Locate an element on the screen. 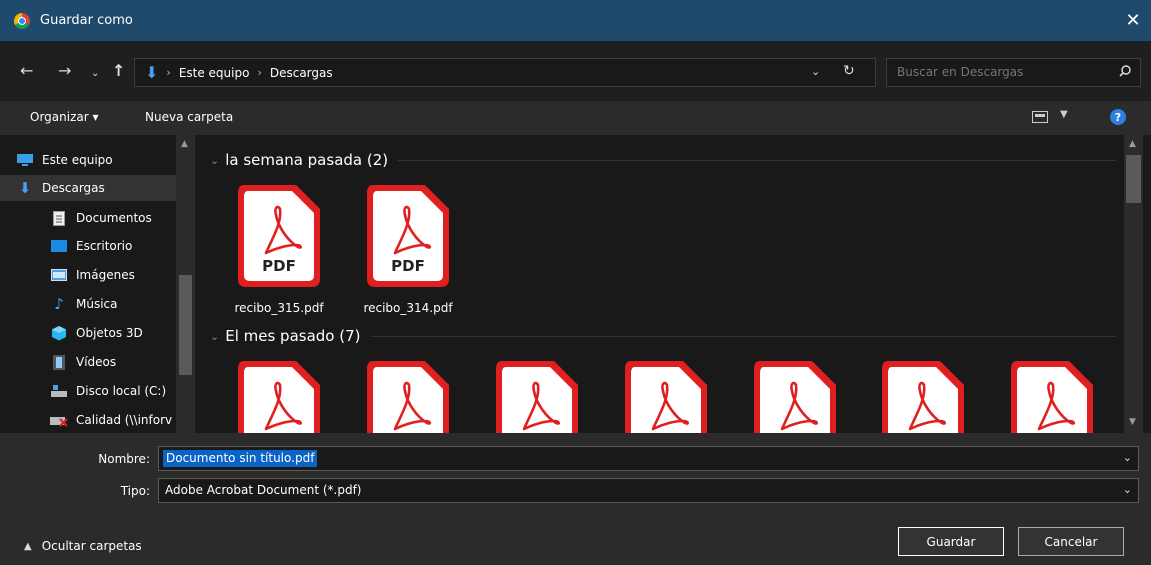 The image size is (1151, 565). group-header-last-week: ⌄ la semana pasada (2) is located at coordinates (663, 160).